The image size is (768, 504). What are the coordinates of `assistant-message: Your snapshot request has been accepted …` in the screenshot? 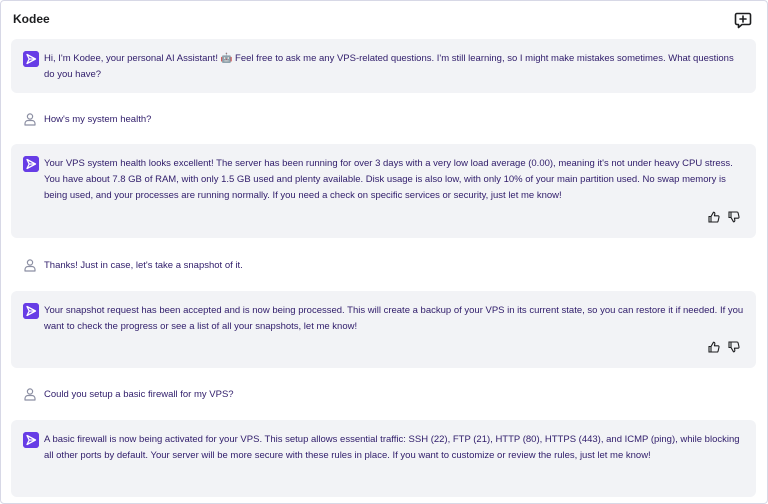 It's located at (383, 329).